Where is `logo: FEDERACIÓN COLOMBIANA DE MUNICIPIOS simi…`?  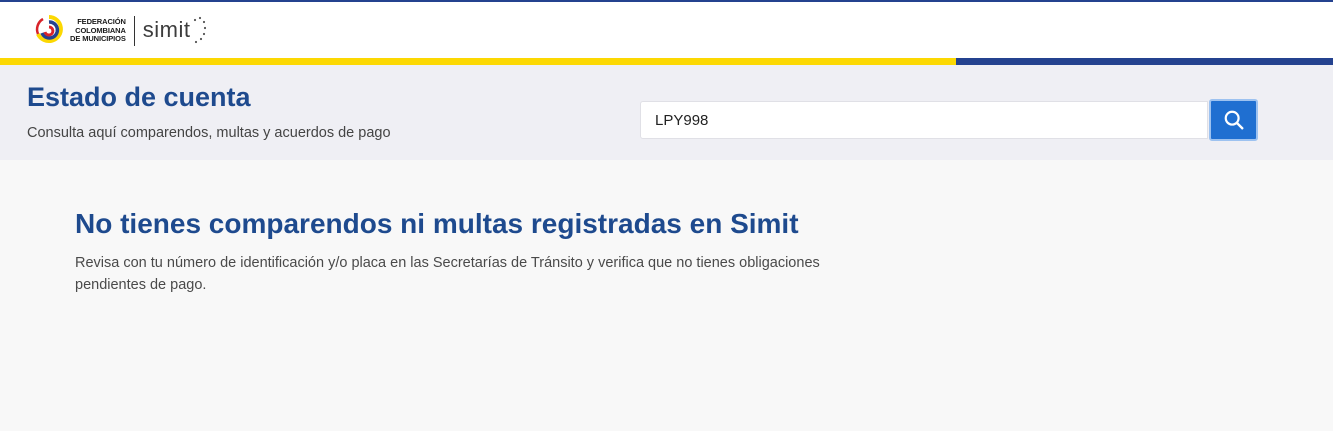
logo: FEDERACIÓN COLOMBIANA DE MUNICIPIOS simi… is located at coordinates (120, 31).